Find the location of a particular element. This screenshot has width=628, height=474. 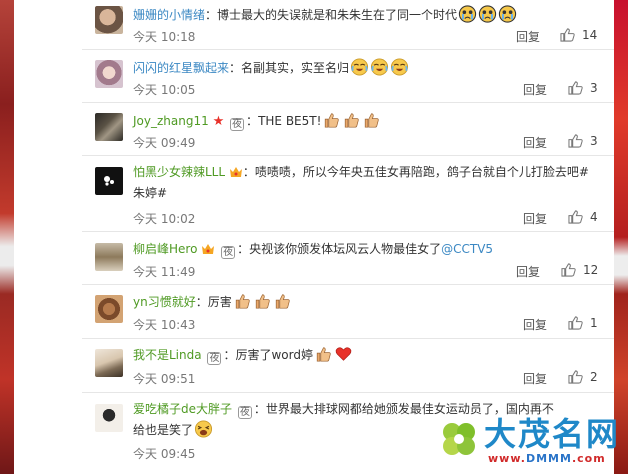

comment-text: 姗姗的小情绪：博士最大的失误就是和朱朱生在了同一个时代 is located at coordinates (364, 15).